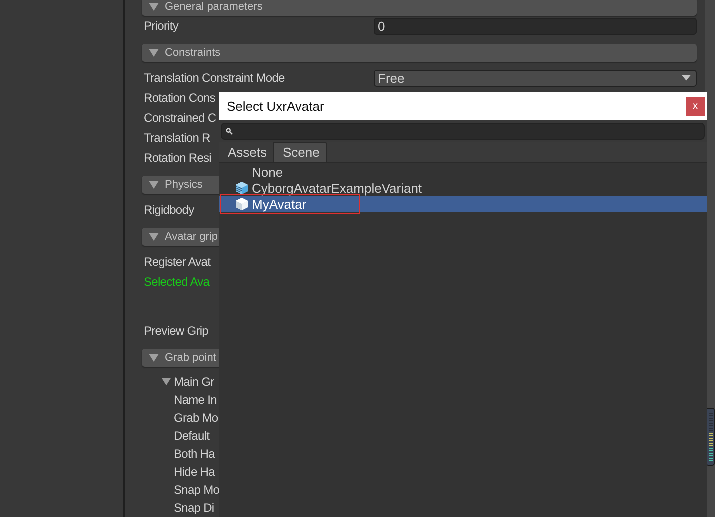 The width and height of the screenshot is (715, 517). What do you see at coordinates (180, 118) in the screenshot?
I see `field-label: Constrained C` at bounding box center [180, 118].